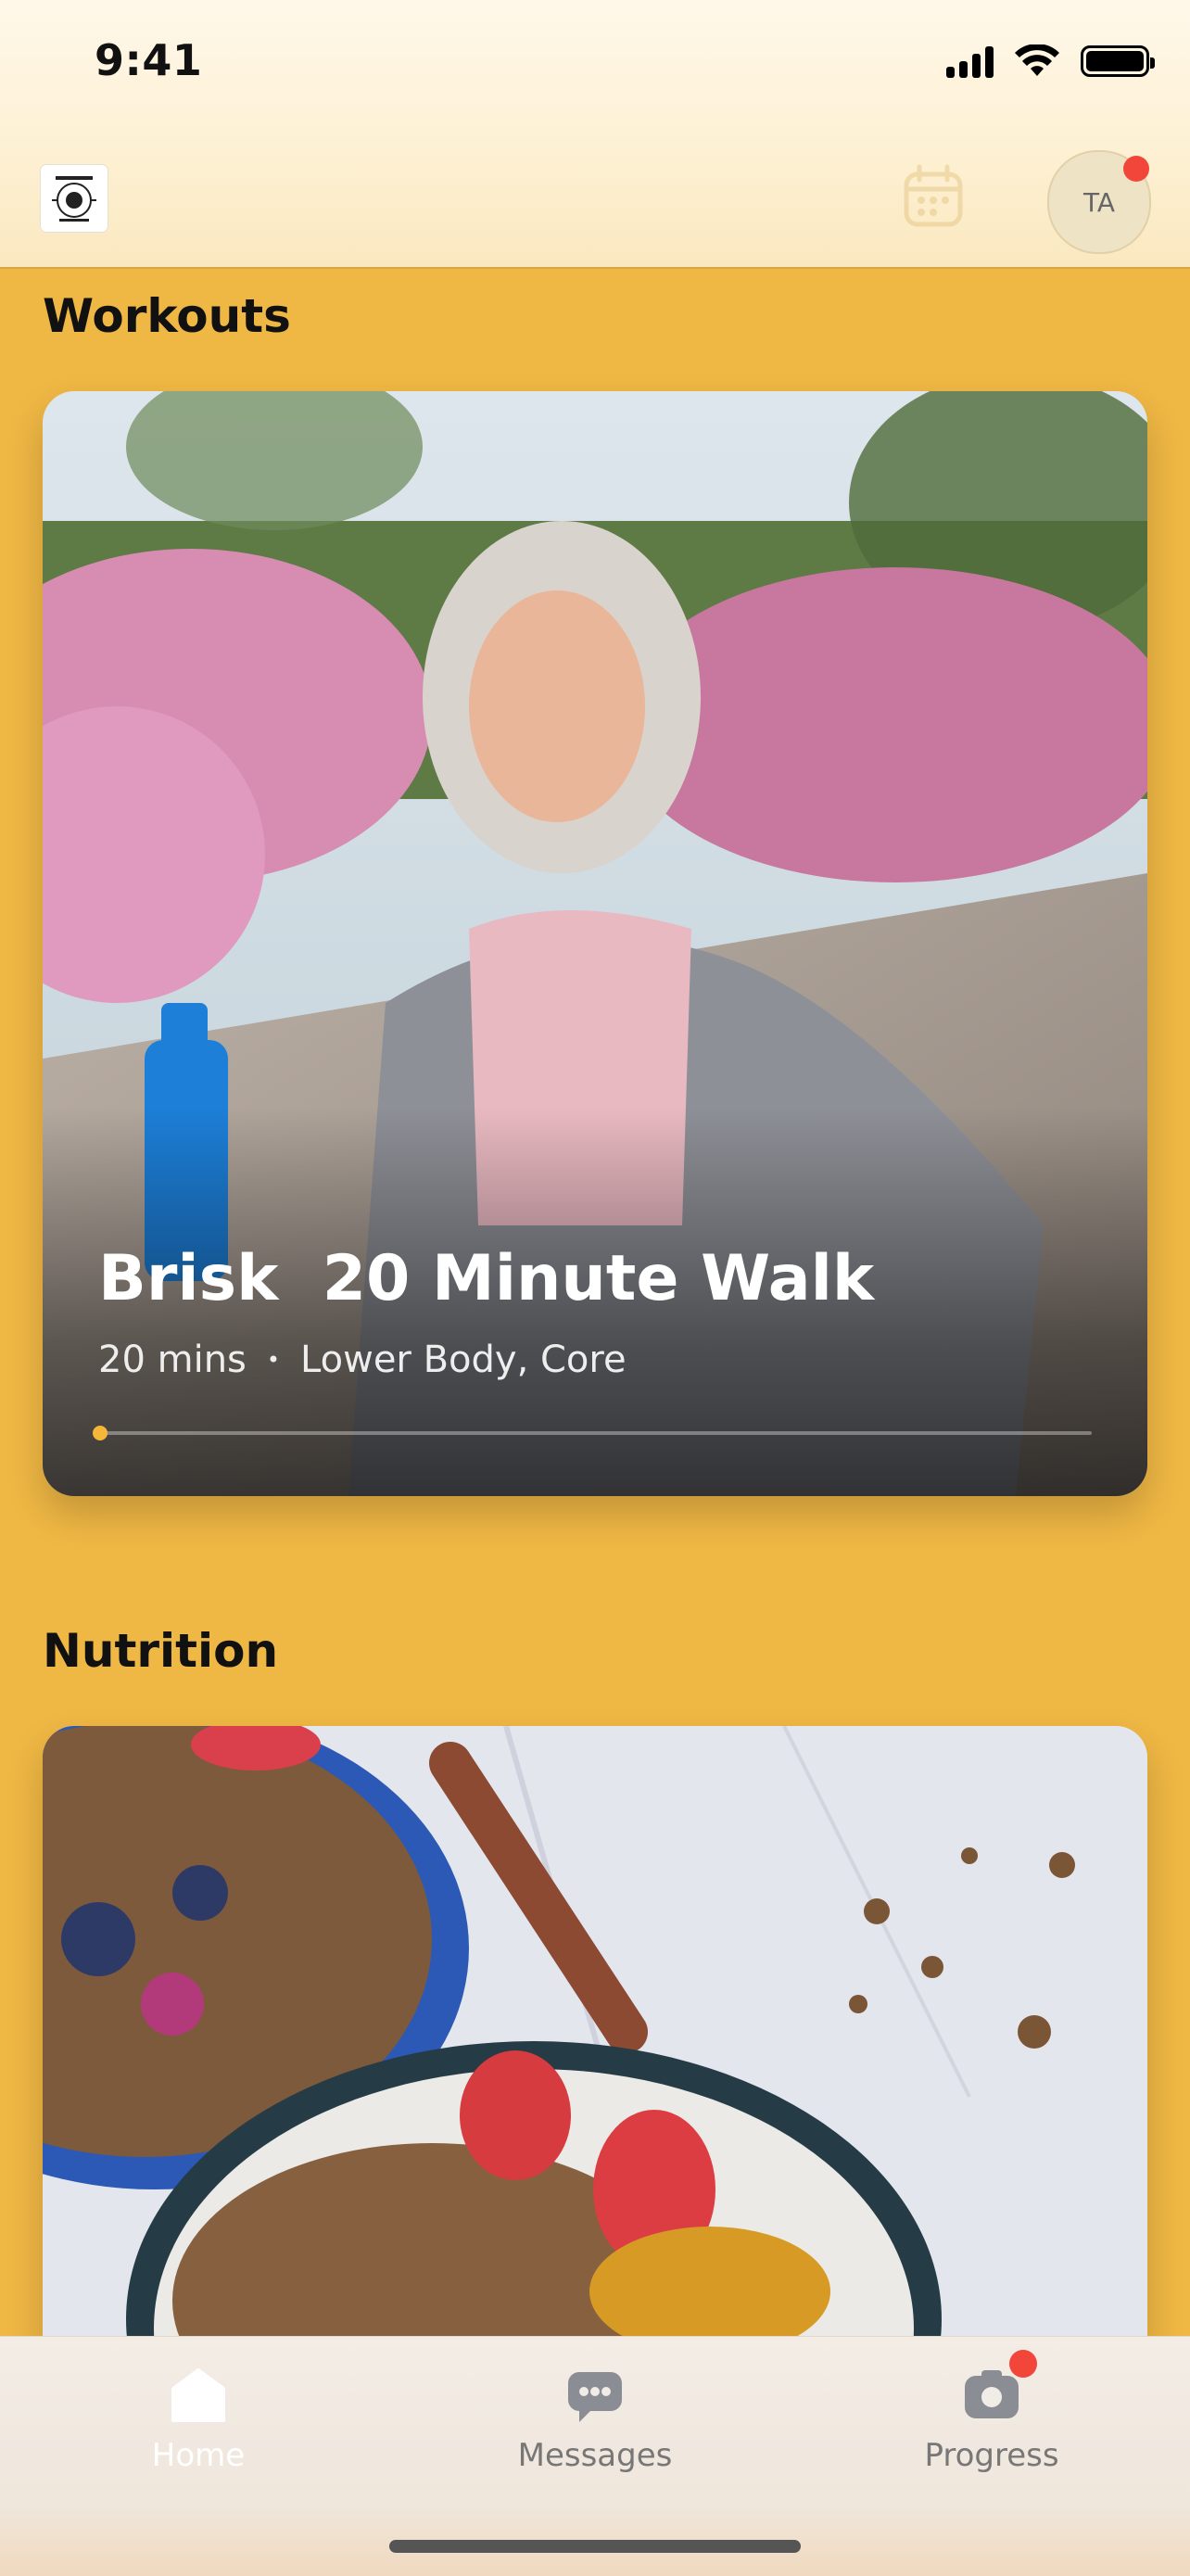  I want to click on workout-meta: 20 mins • Lower Body, Core, so click(362, 1360).